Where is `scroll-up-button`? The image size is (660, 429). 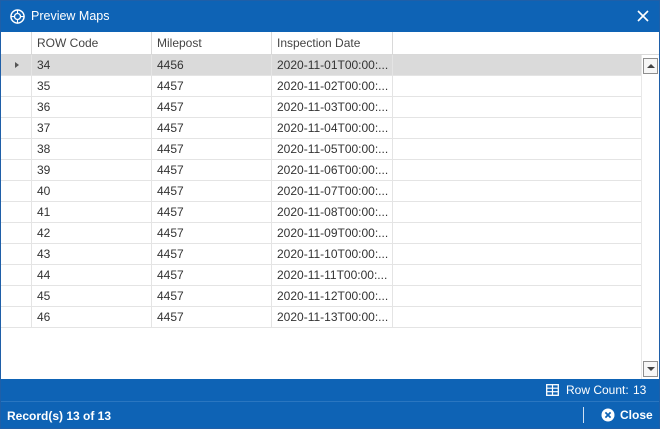 scroll-up-button is located at coordinates (650, 66).